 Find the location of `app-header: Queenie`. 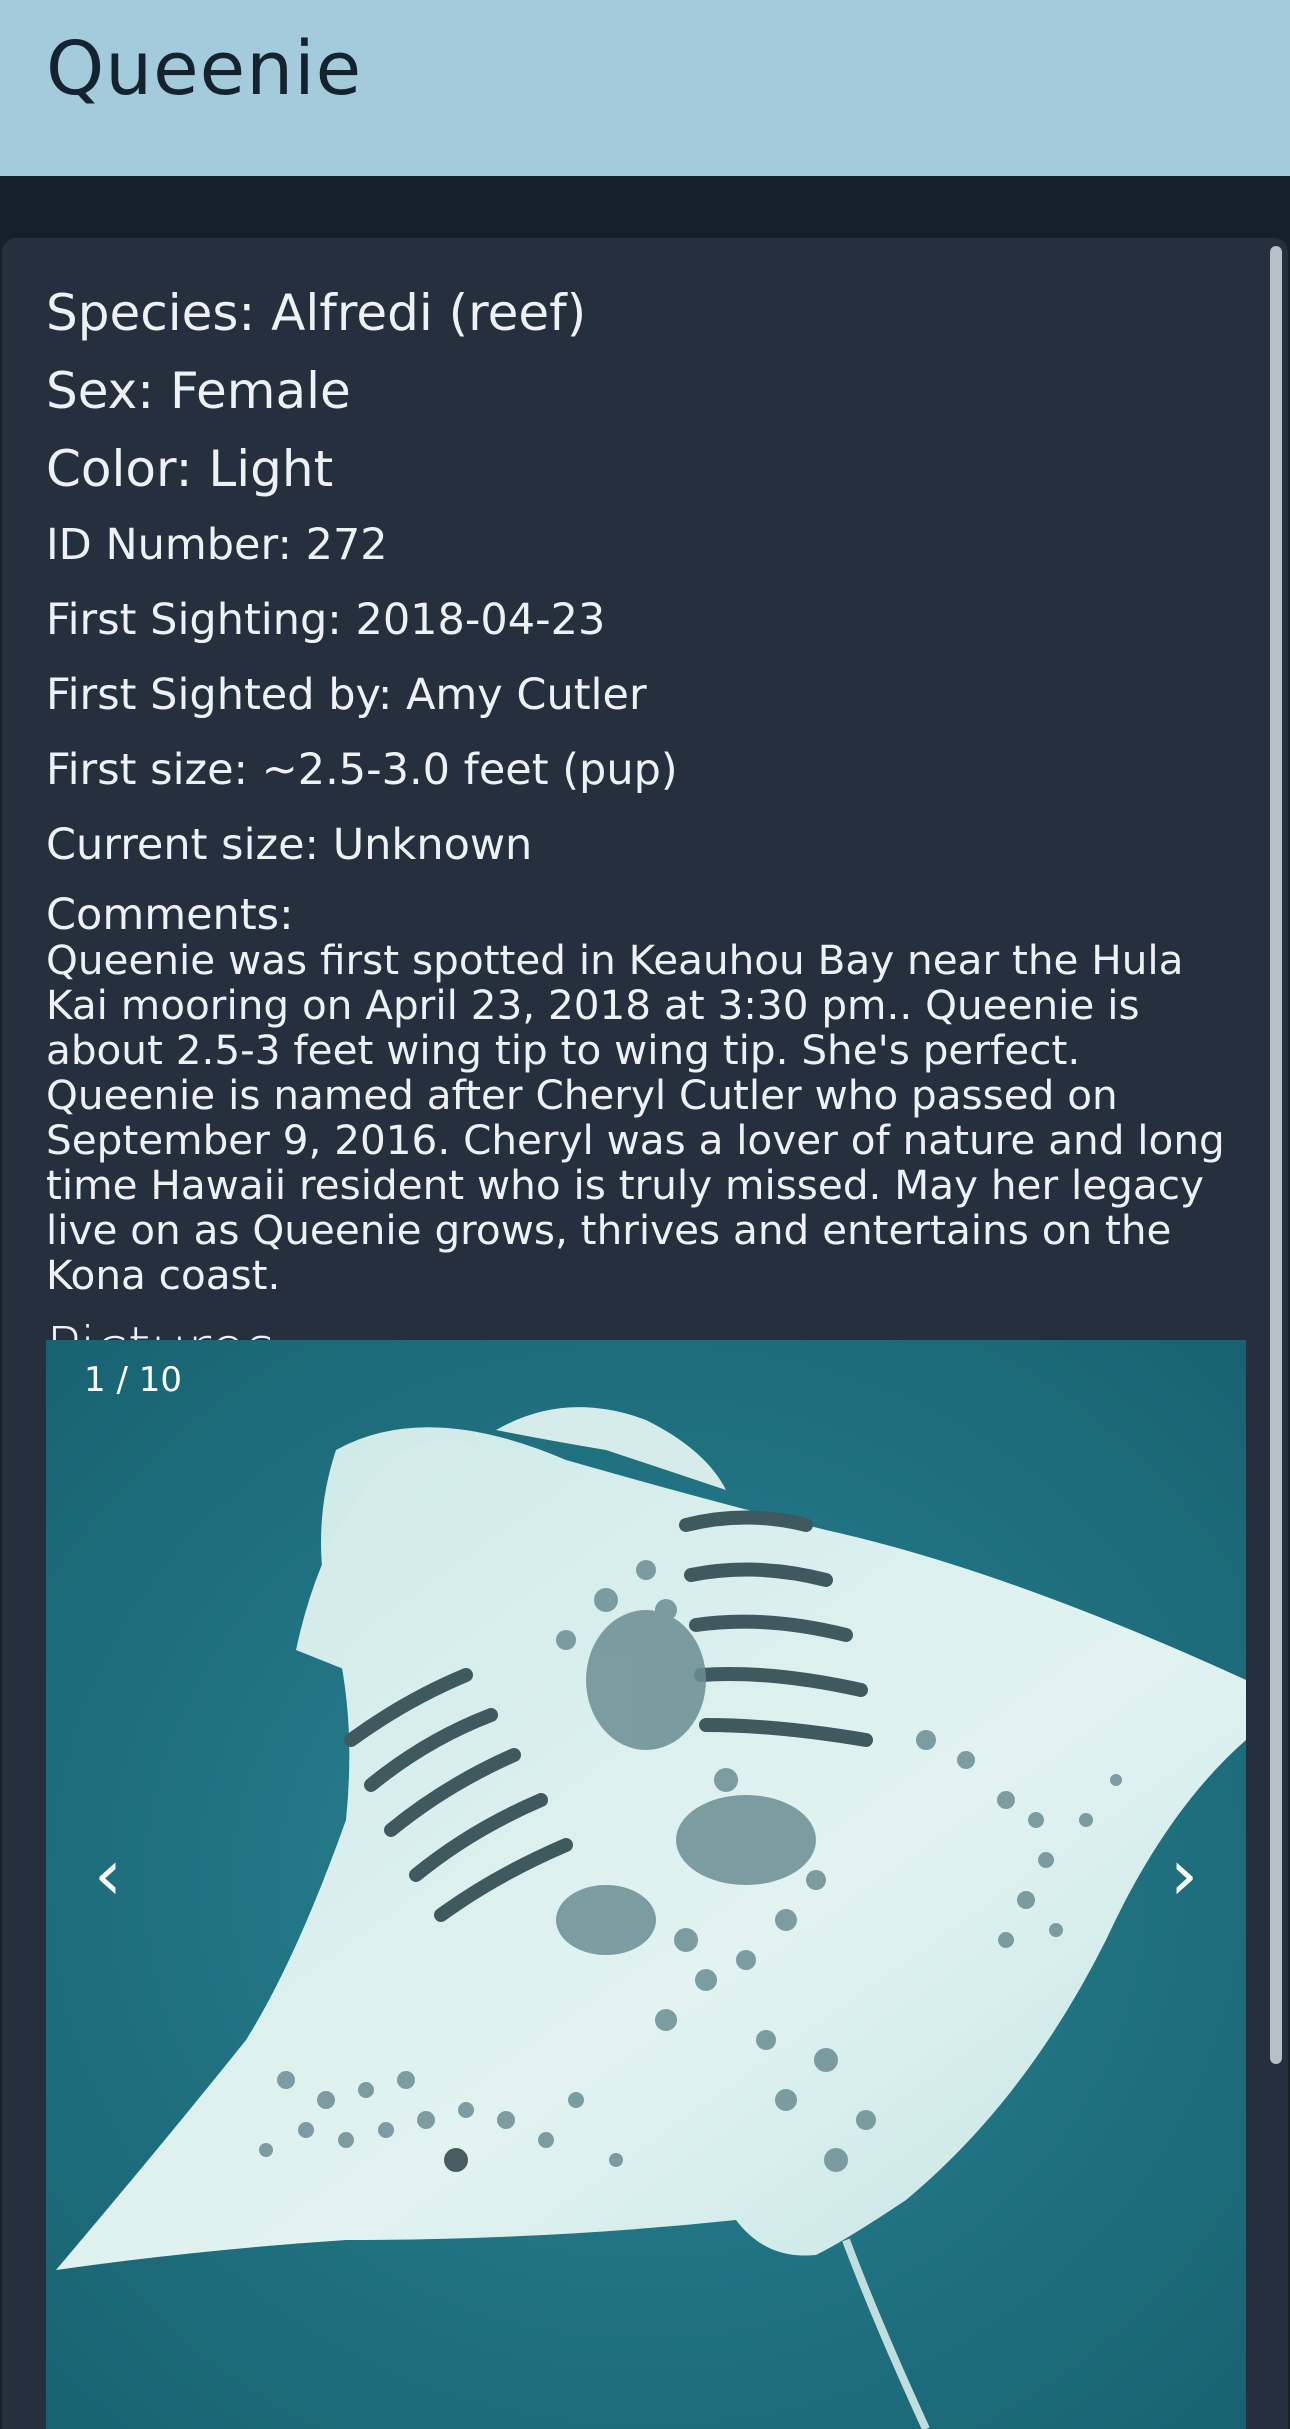

app-header: Queenie is located at coordinates (645, 88).